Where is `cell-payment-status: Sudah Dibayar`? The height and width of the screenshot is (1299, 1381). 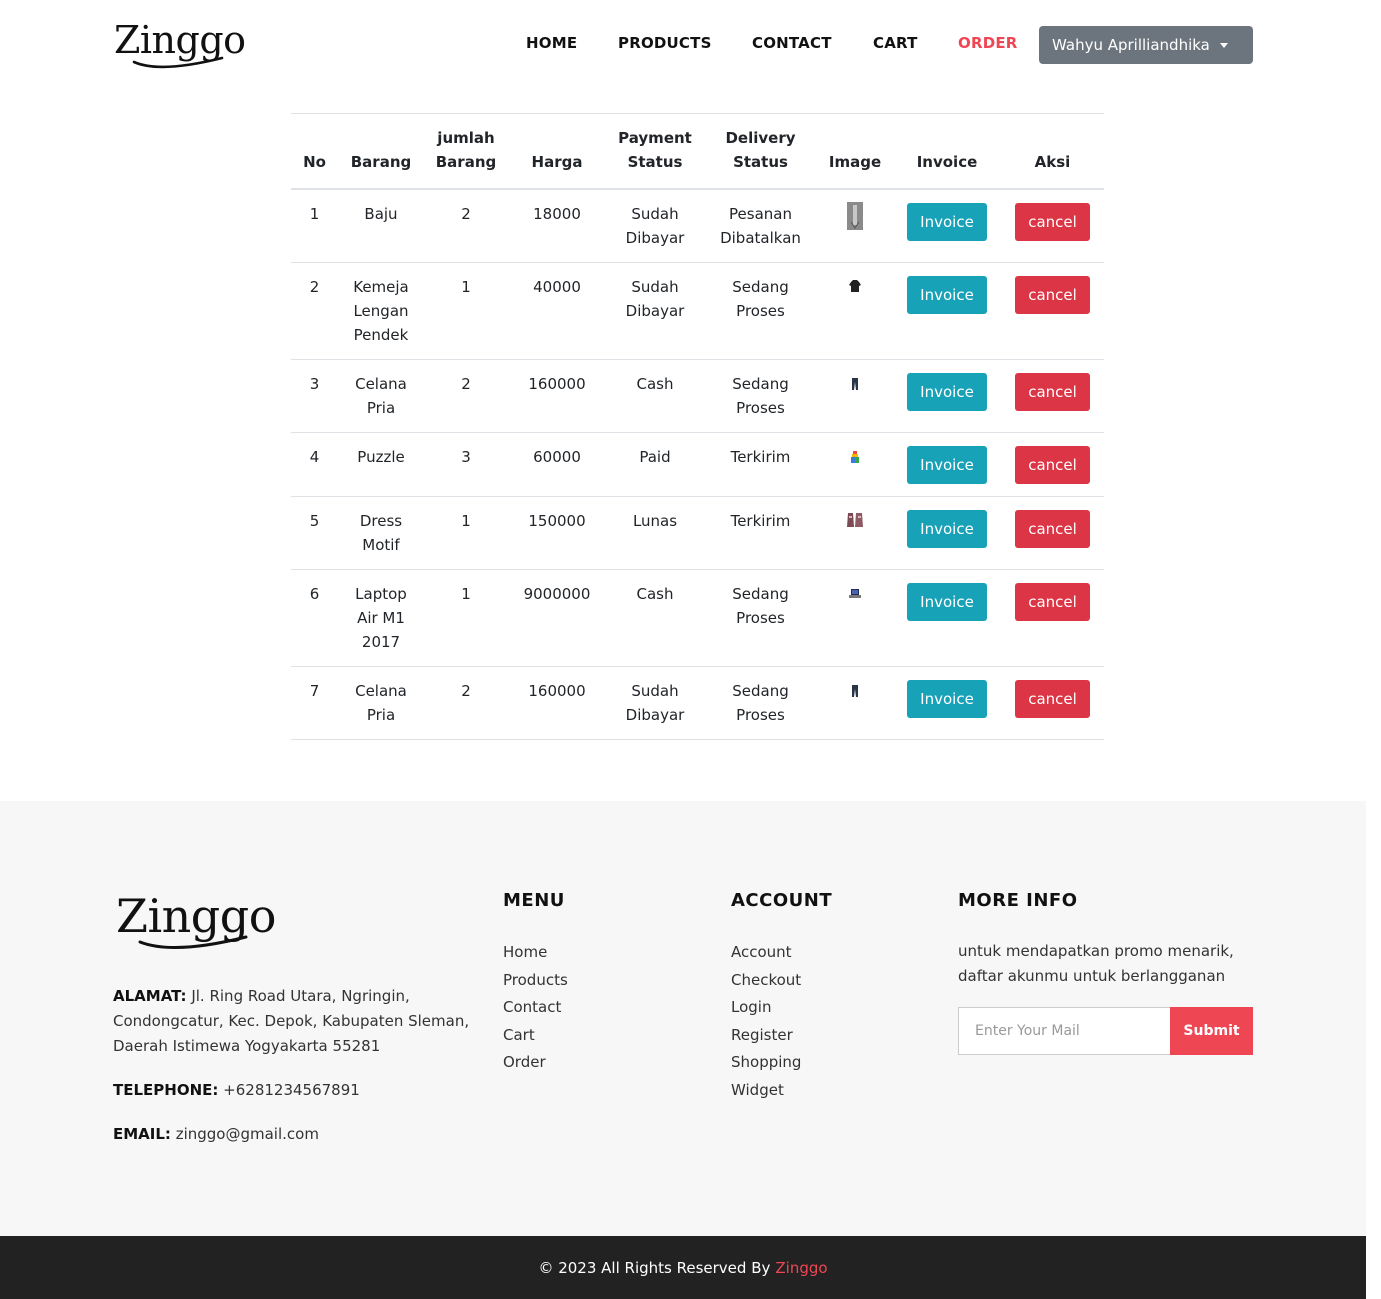
cell-payment-status: Sudah Dibayar is located at coordinates (655, 226).